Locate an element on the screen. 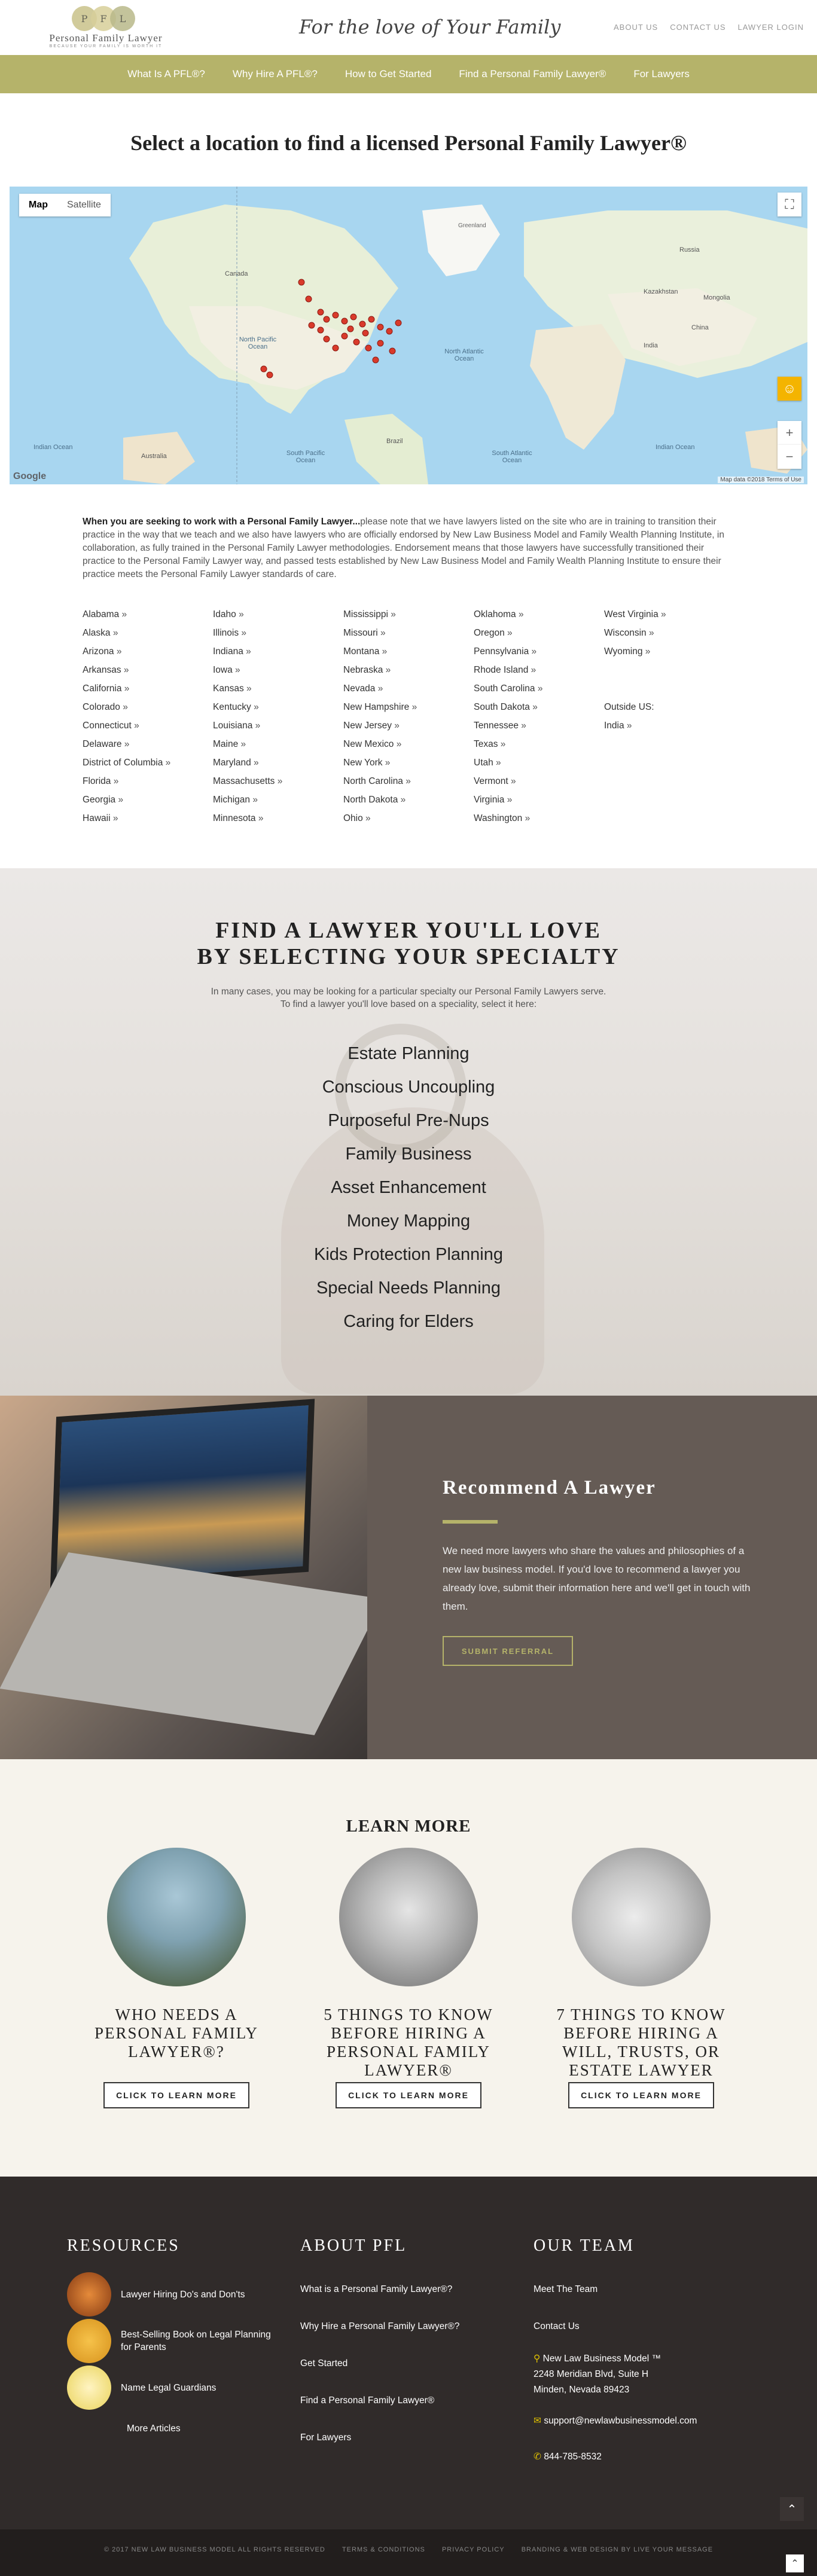 The height and width of the screenshot is (2576, 817). nav-get-started: How to Get Started is located at coordinates (388, 74).